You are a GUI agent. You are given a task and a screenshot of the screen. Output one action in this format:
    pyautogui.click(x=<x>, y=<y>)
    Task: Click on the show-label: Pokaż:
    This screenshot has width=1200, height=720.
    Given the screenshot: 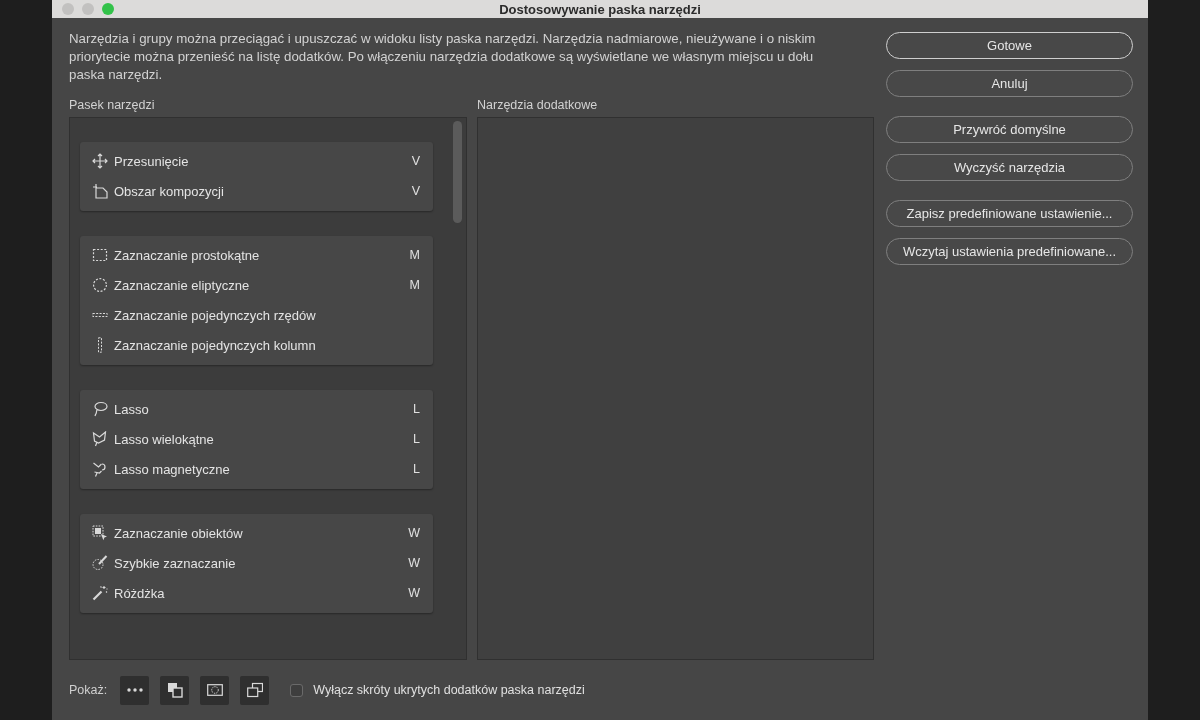 What is the action you would take?
    pyautogui.click(x=88, y=690)
    